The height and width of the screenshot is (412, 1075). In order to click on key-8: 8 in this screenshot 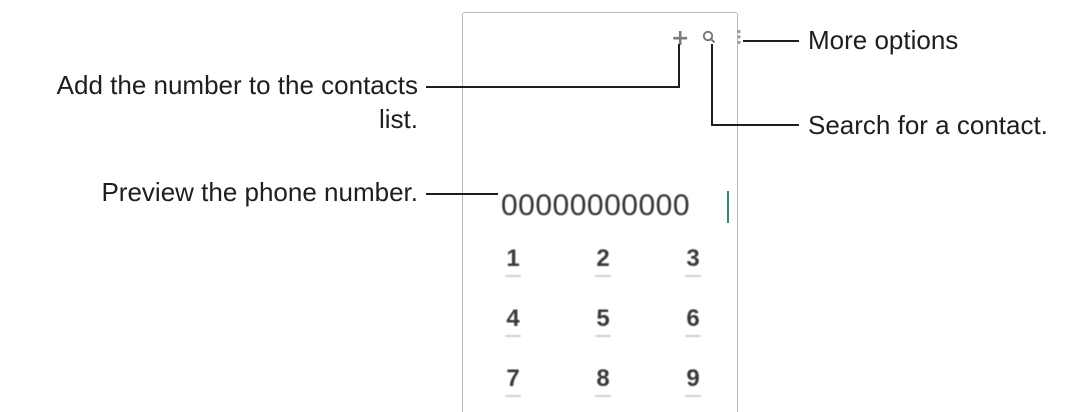, I will do `click(603, 381)`.